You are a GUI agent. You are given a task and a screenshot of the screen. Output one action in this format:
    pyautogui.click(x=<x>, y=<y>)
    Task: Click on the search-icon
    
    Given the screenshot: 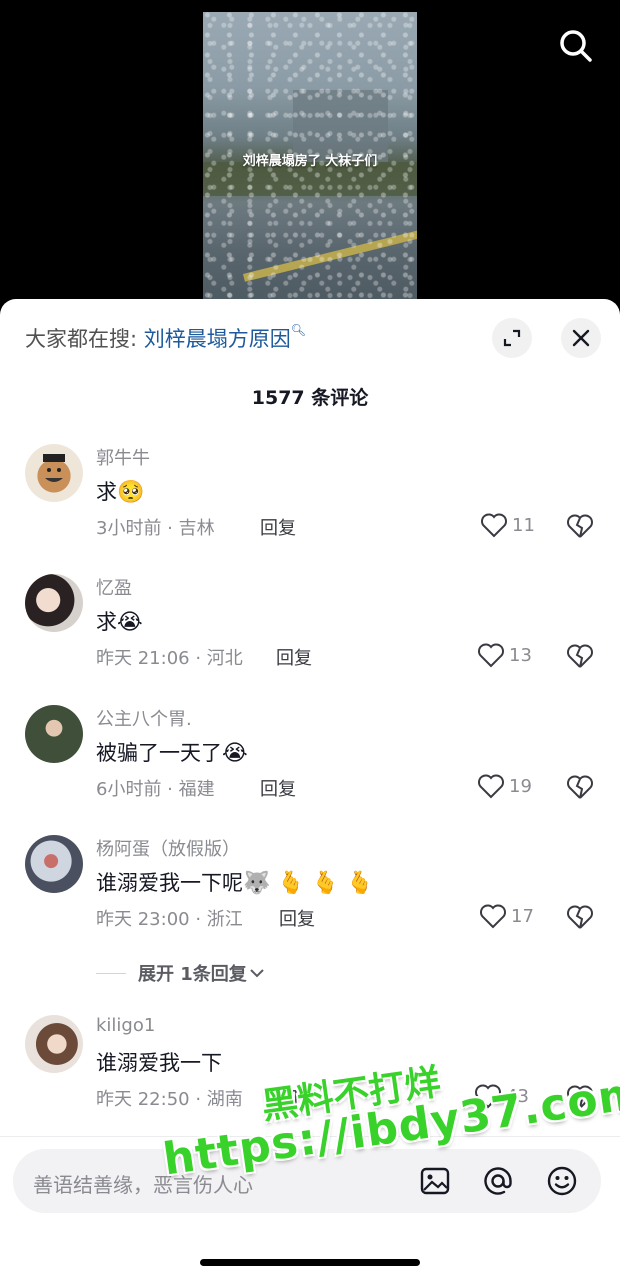 What is the action you would take?
    pyautogui.click(x=576, y=46)
    